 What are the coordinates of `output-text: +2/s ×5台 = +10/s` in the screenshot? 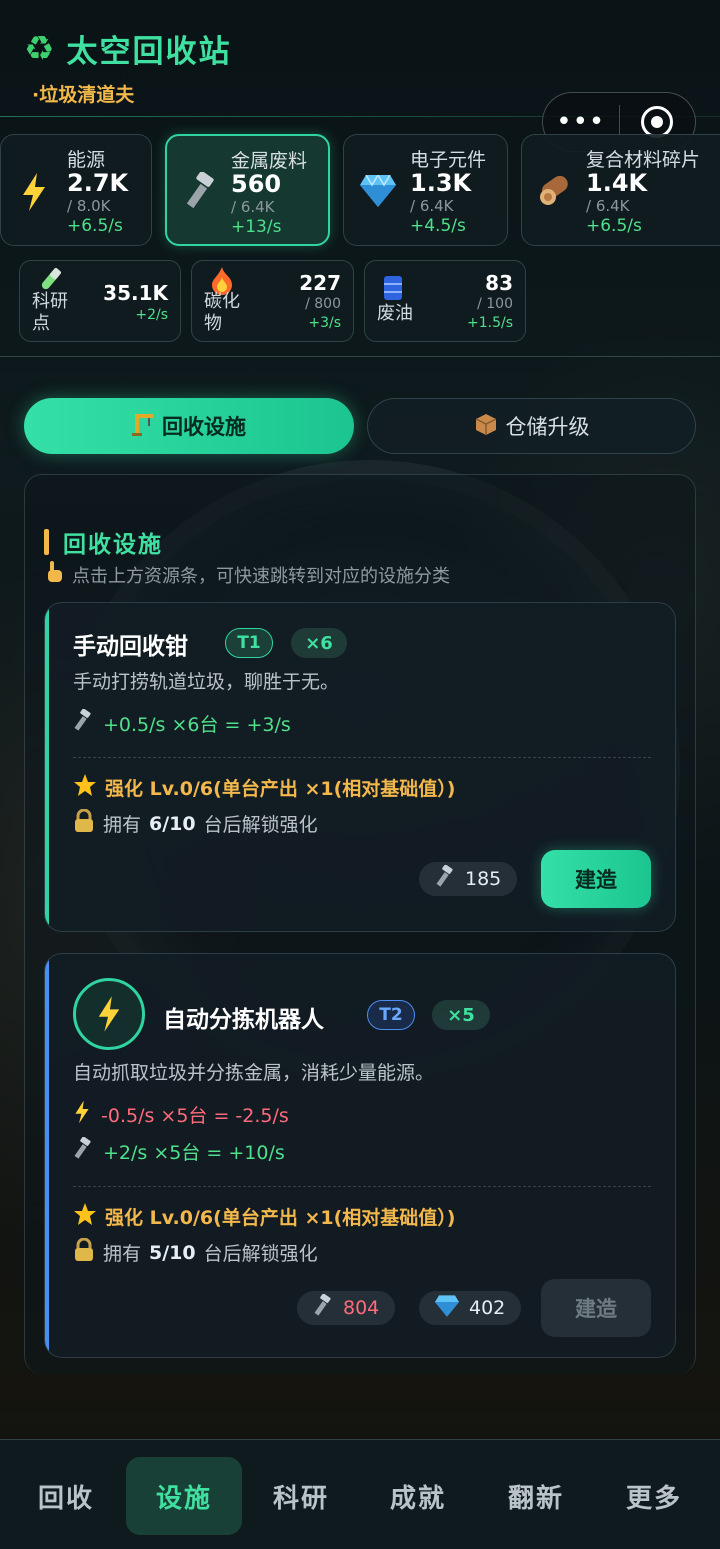 It's located at (194, 1153).